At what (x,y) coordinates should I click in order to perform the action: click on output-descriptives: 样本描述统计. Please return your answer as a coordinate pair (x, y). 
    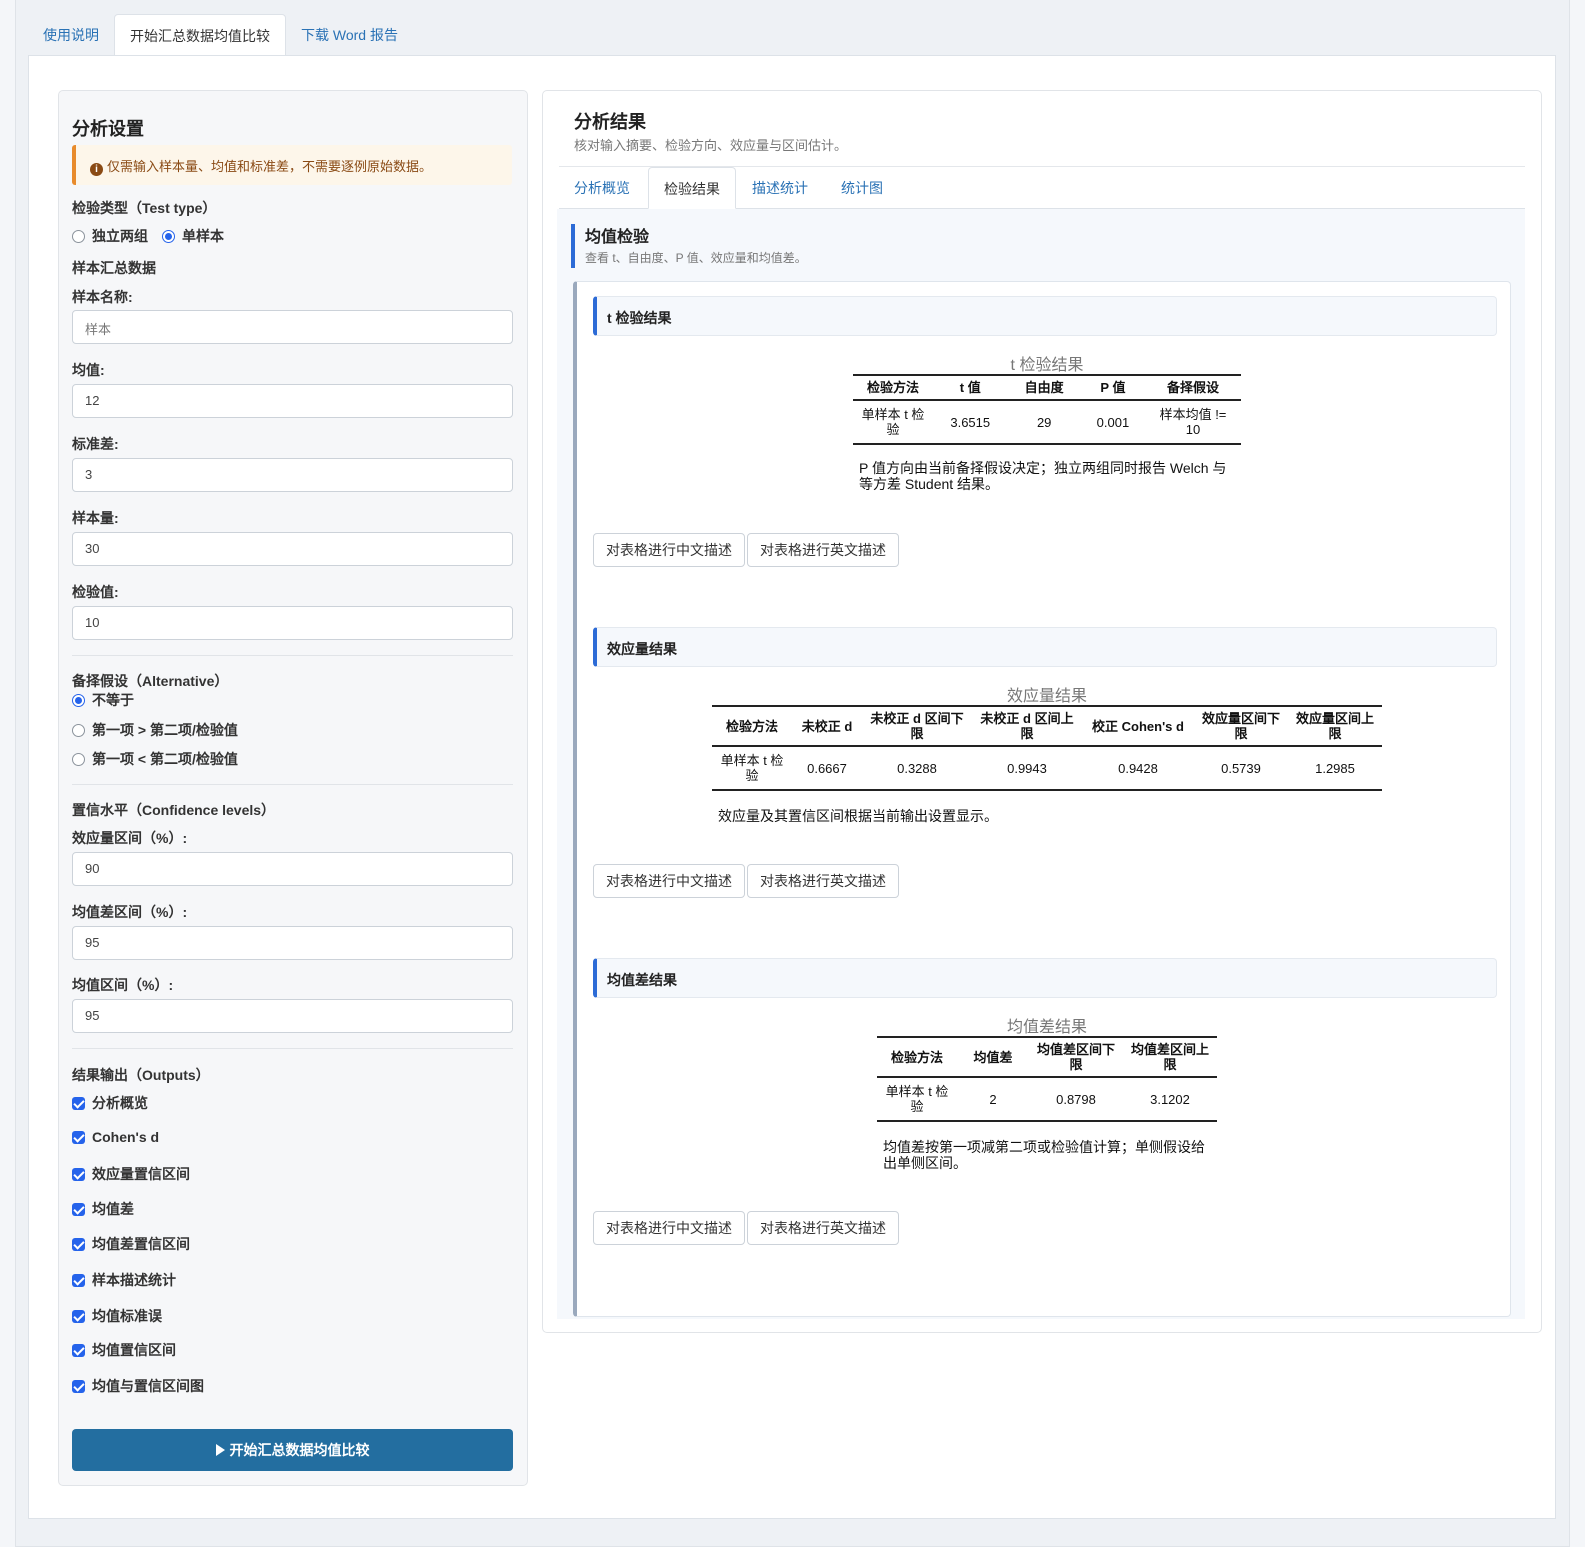
    Looking at the image, I should click on (124, 1280).